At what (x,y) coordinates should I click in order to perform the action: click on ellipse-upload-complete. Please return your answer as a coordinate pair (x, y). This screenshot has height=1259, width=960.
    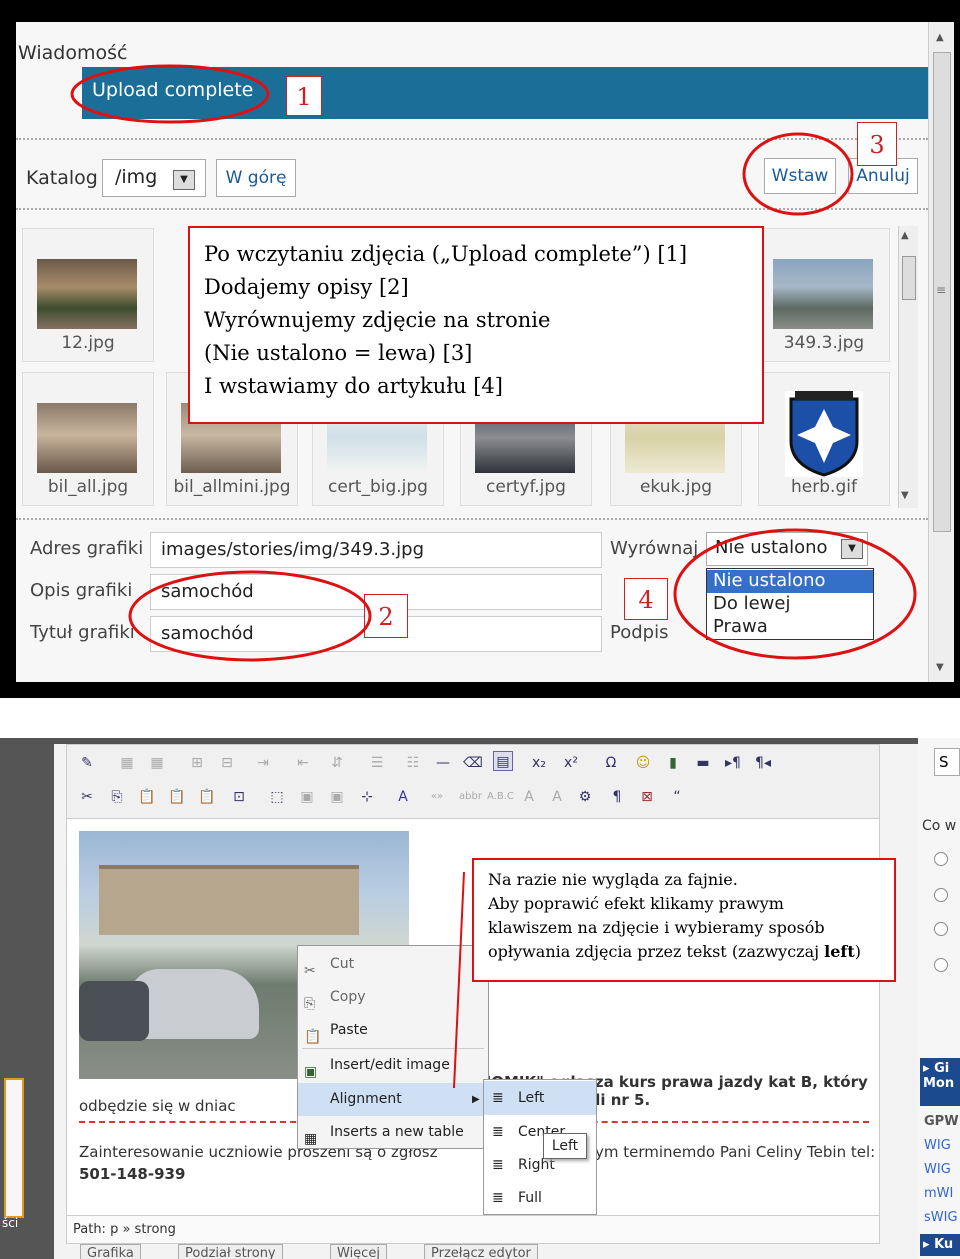
    Looking at the image, I should click on (170, 94).